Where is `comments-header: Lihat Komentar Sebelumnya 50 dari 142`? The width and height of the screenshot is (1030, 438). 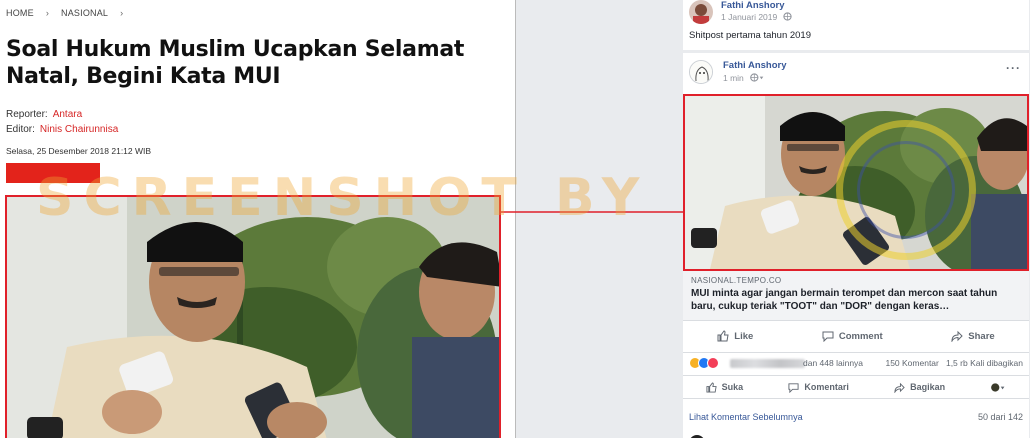 comments-header: Lihat Komentar Sebelumnya 50 dari 142 is located at coordinates (856, 417).